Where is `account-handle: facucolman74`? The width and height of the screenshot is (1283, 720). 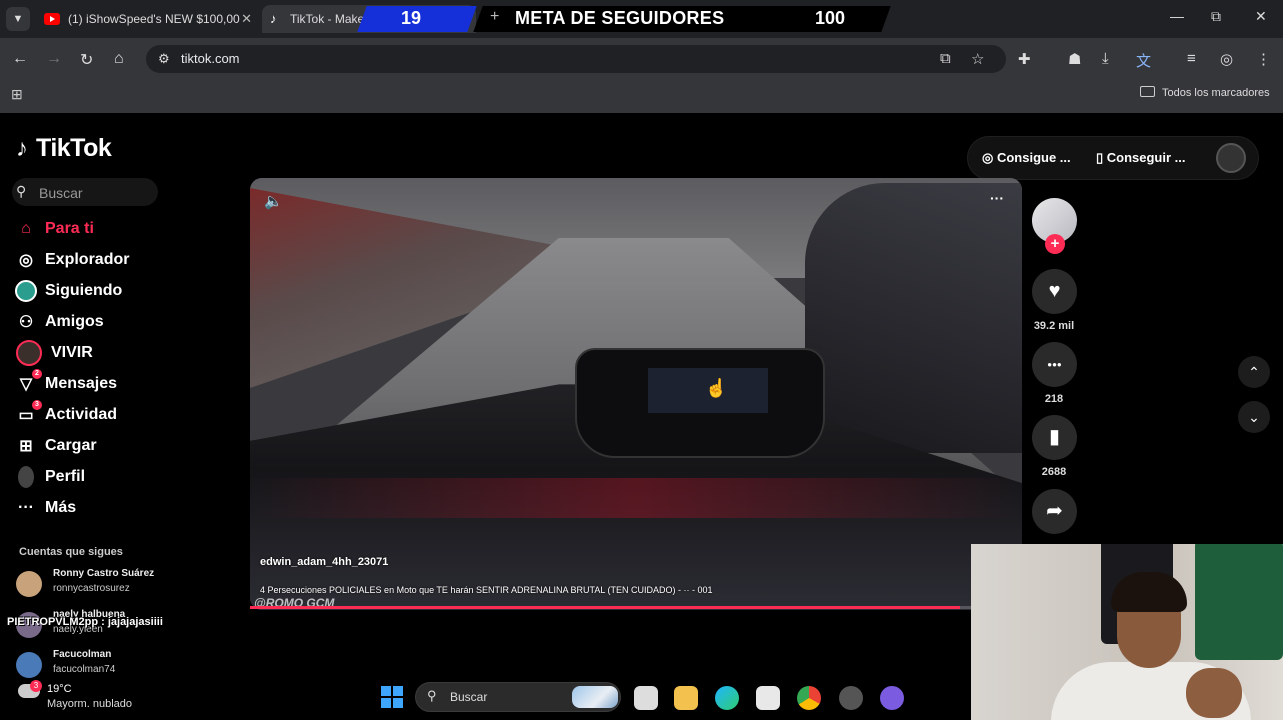 account-handle: facucolman74 is located at coordinates (84, 669).